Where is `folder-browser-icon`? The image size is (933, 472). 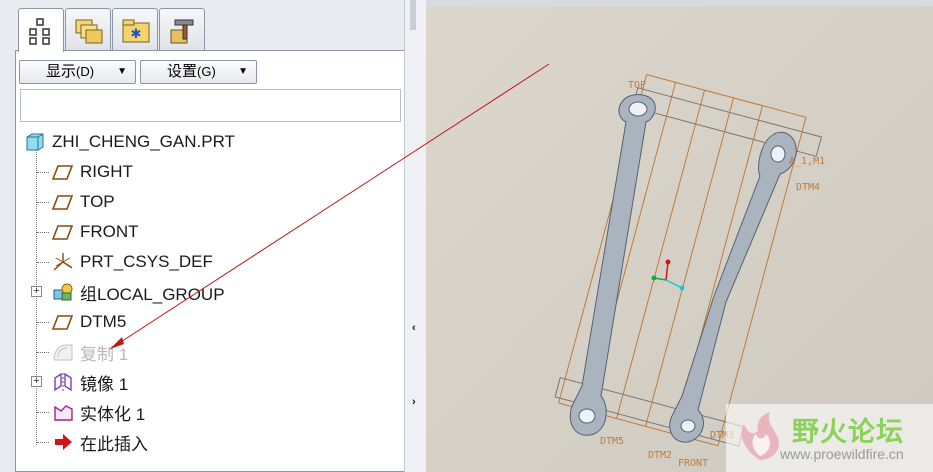
folder-browser-icon is located at coordinates (89, 31).